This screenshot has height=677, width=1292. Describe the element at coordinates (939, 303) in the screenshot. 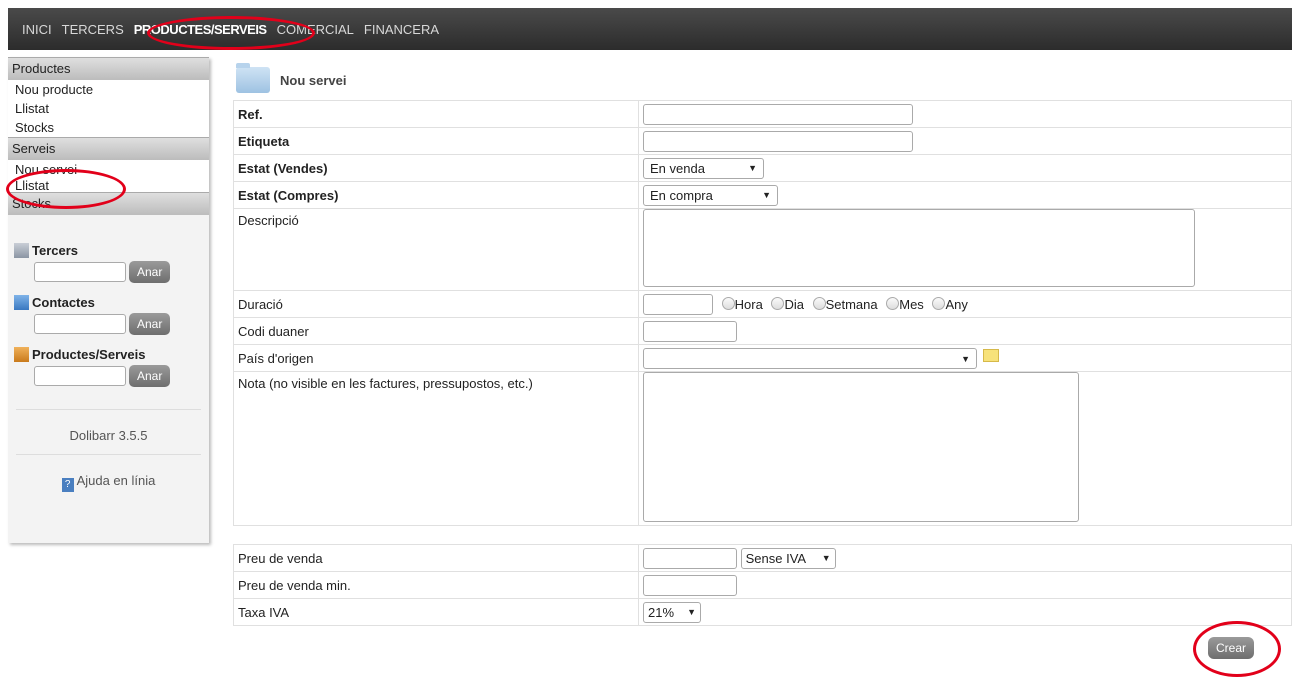

I see `radio-any` at that location.